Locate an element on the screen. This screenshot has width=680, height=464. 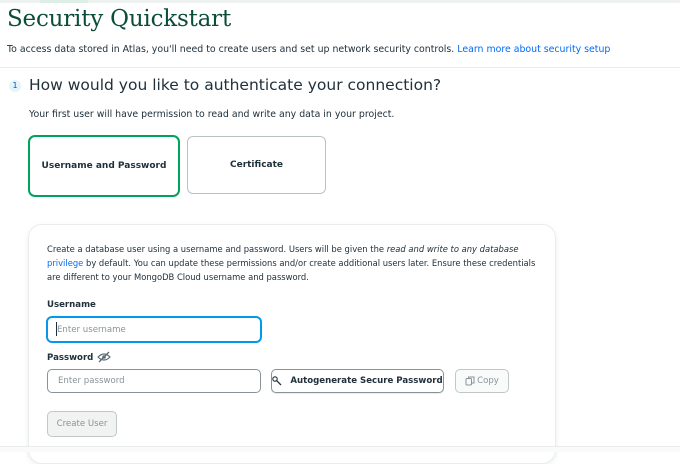
eye-slash-icon is located at coordinates (104, 357).